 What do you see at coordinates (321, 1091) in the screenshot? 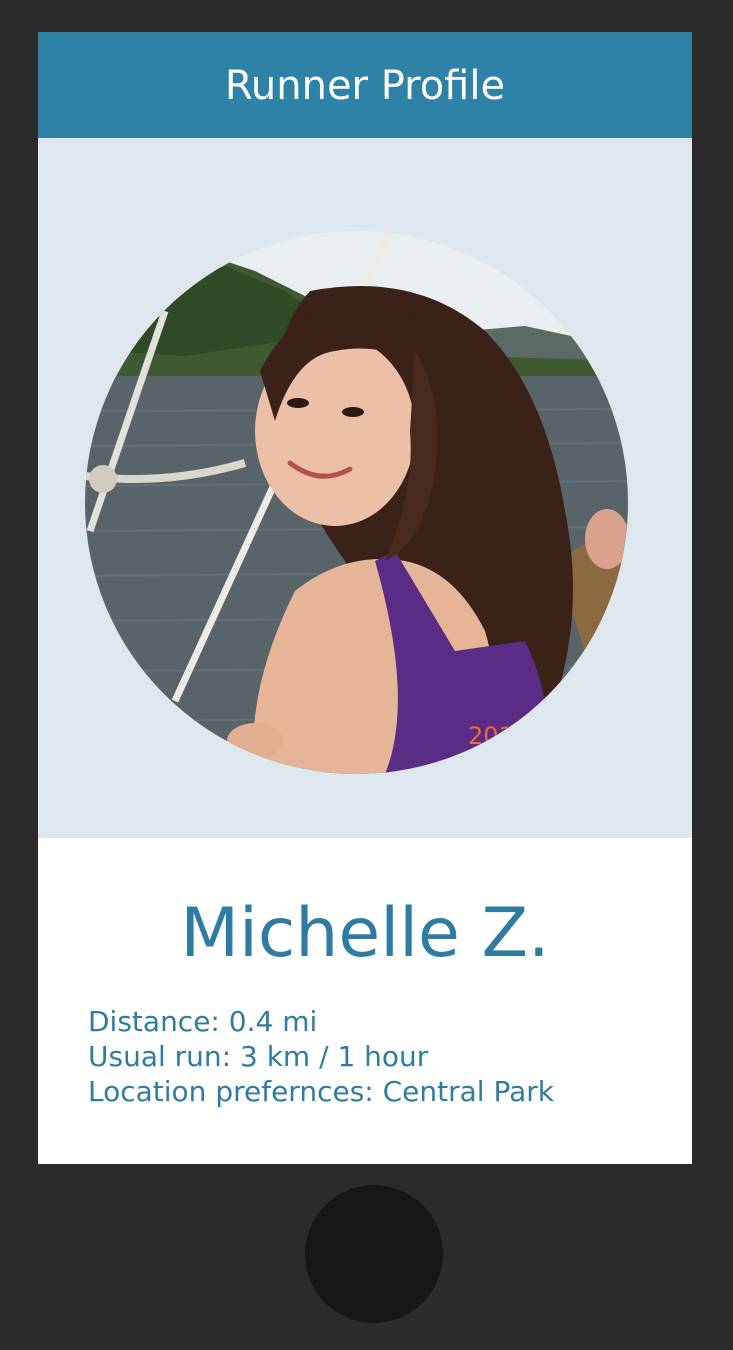
I see `location-detail: Location prefernces: Central Park` at bounding box center [321, 1091].